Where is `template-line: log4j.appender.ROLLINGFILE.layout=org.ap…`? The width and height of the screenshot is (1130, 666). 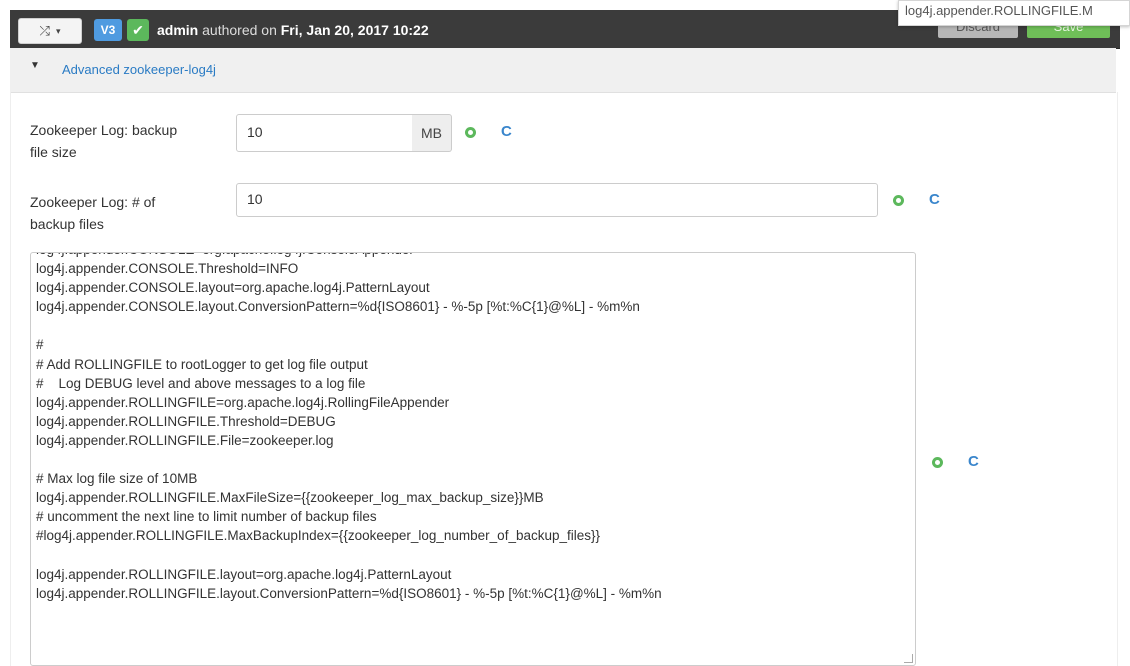
template-line: log4j.appender.ROLLINGFILE.layout=org.ap… is located at coordinates (244, 574).